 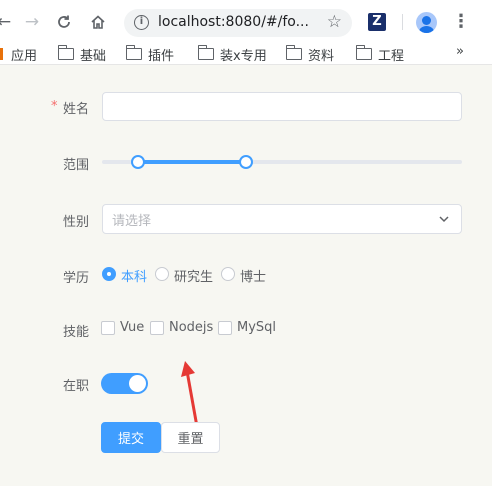 What do you see at coordinates (161, 56) in the screenshot?
I see `bookmark-label: 插件` at bounding box center [161, 56].